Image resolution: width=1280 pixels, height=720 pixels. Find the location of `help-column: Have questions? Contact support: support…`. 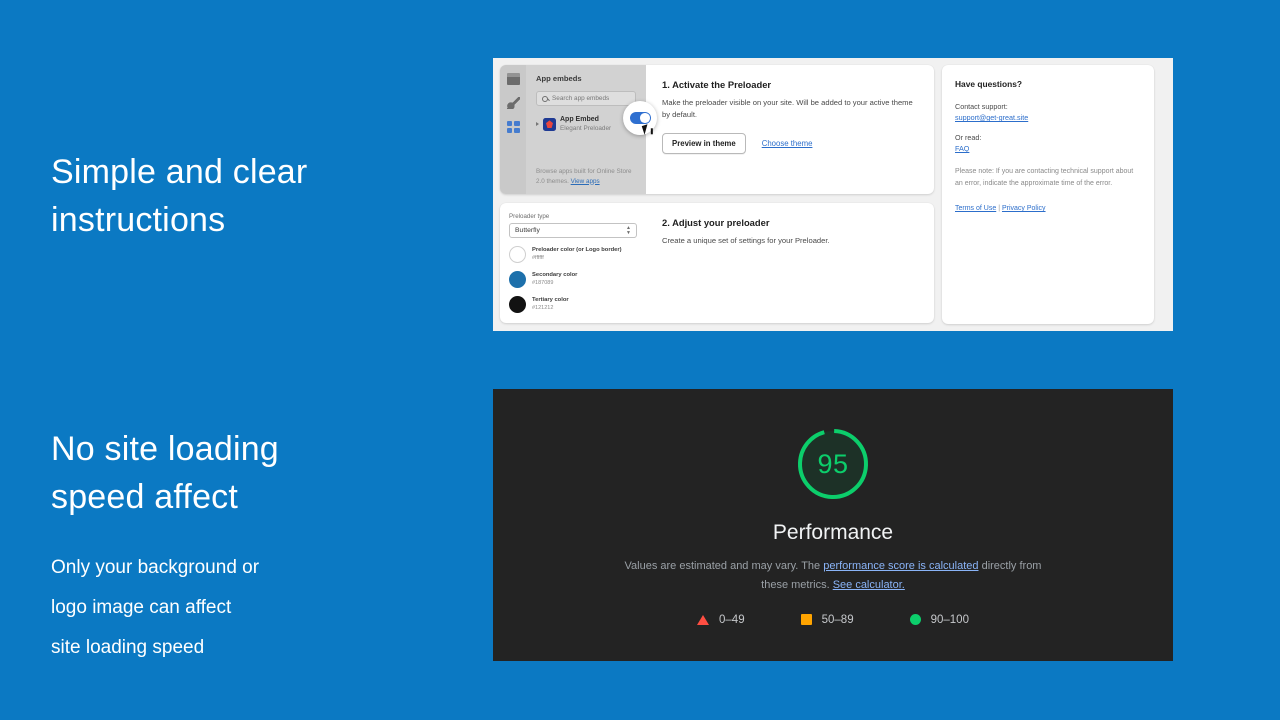

help-column: Have questions? Contact support: support… is located at coordinates (1048, 194).